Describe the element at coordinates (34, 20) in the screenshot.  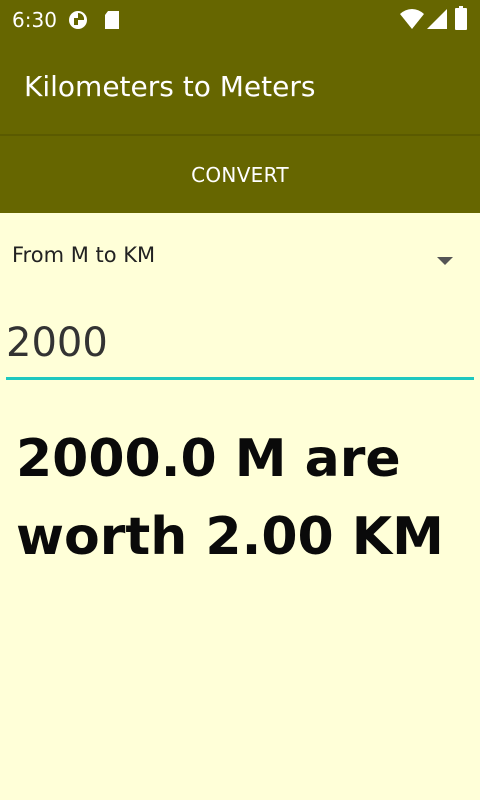
I see `status-time: 6:30` at that location.